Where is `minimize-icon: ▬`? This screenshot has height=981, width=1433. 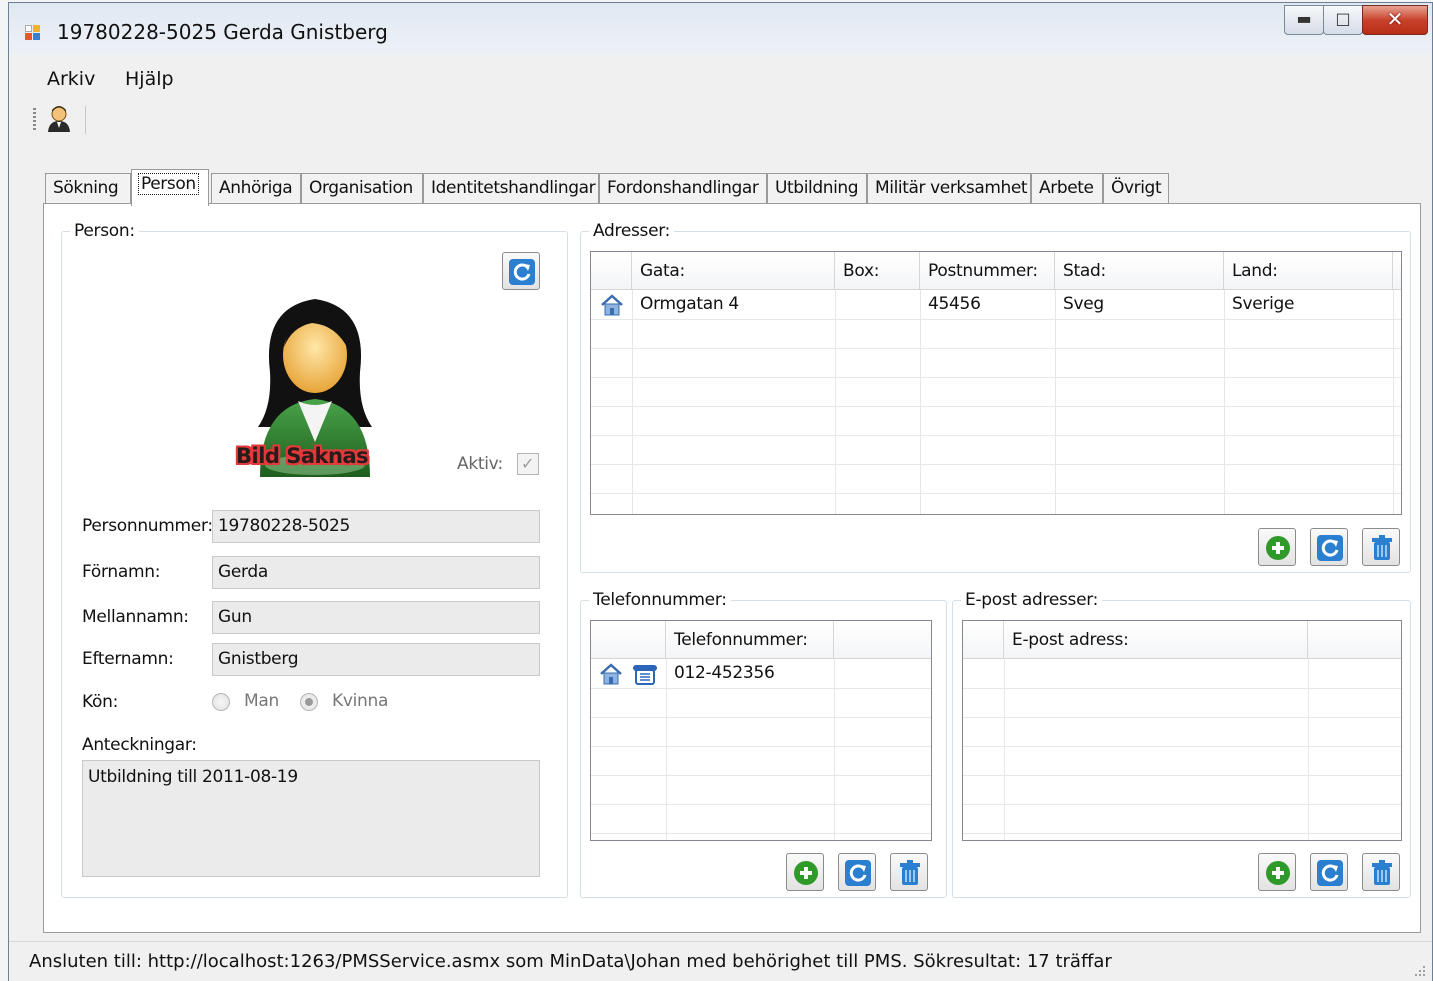 minimize-icon: ▬ is located at coordinates (1304, 18).